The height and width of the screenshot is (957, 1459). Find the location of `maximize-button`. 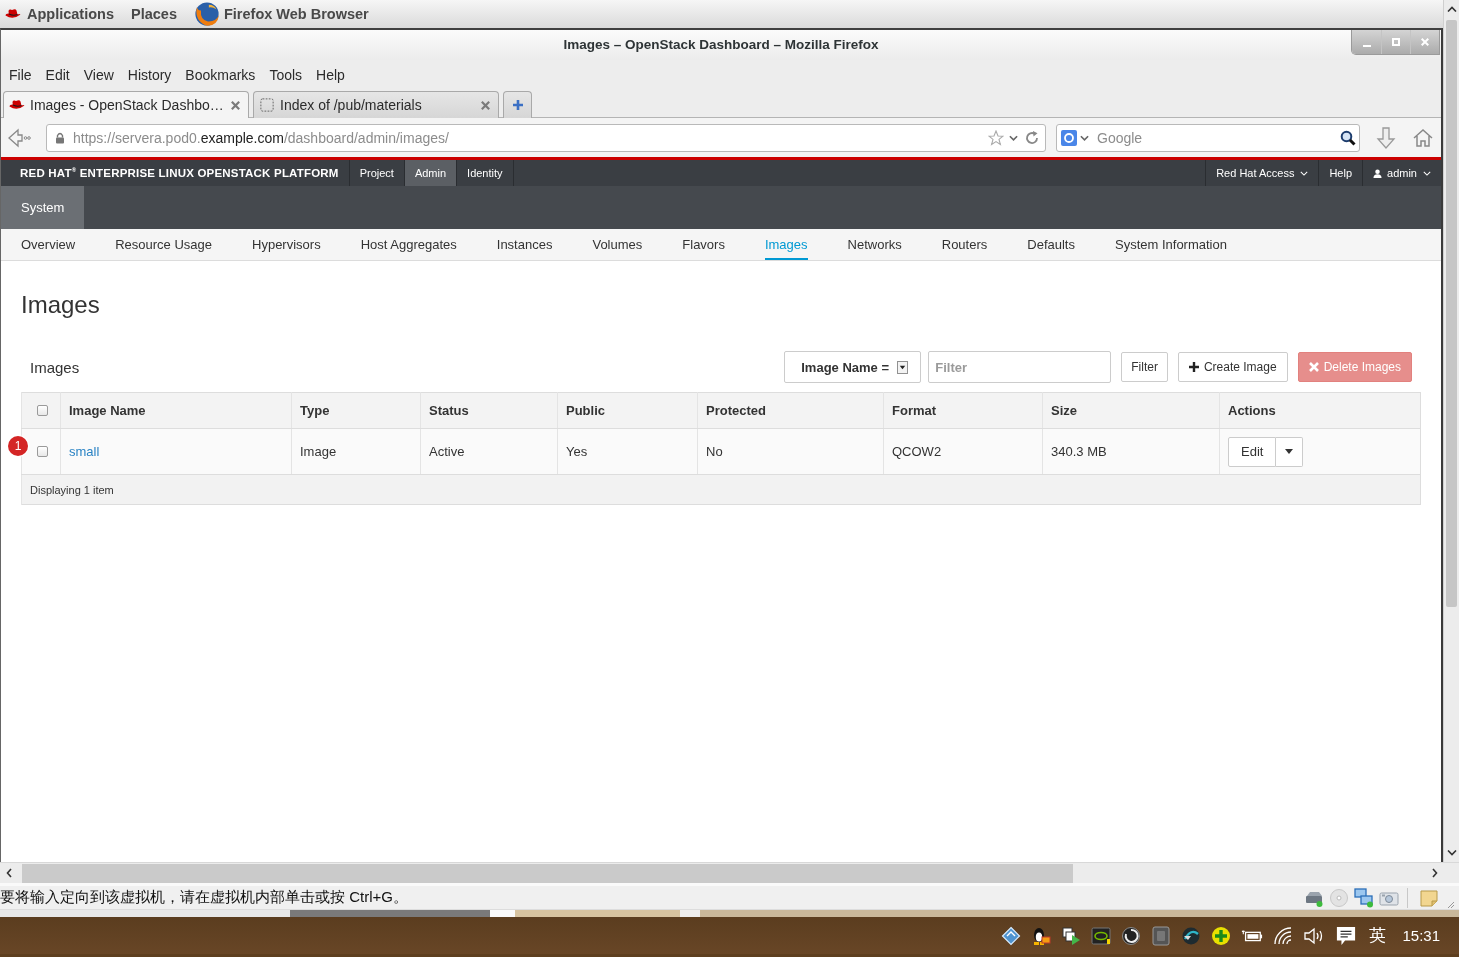

maximize-button is located at coordinates (1395, 42).